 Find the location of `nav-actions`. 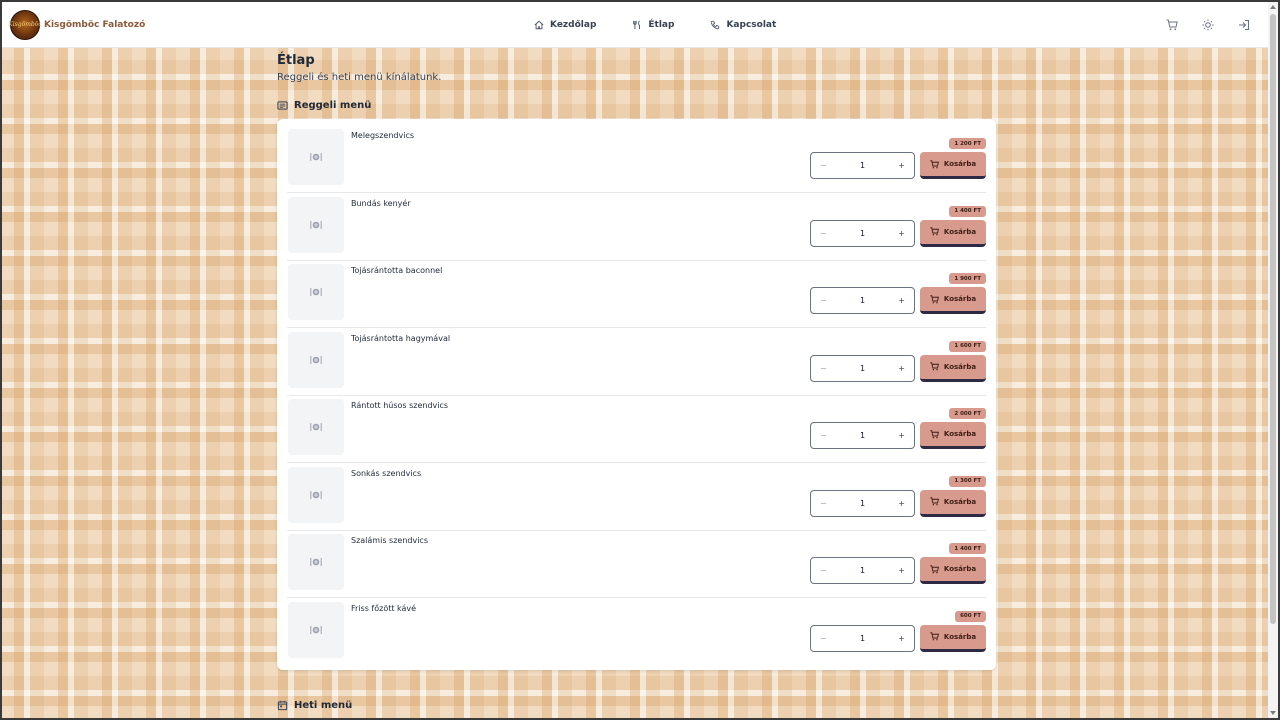

nav-actions is located at coordinates (1208, 25).